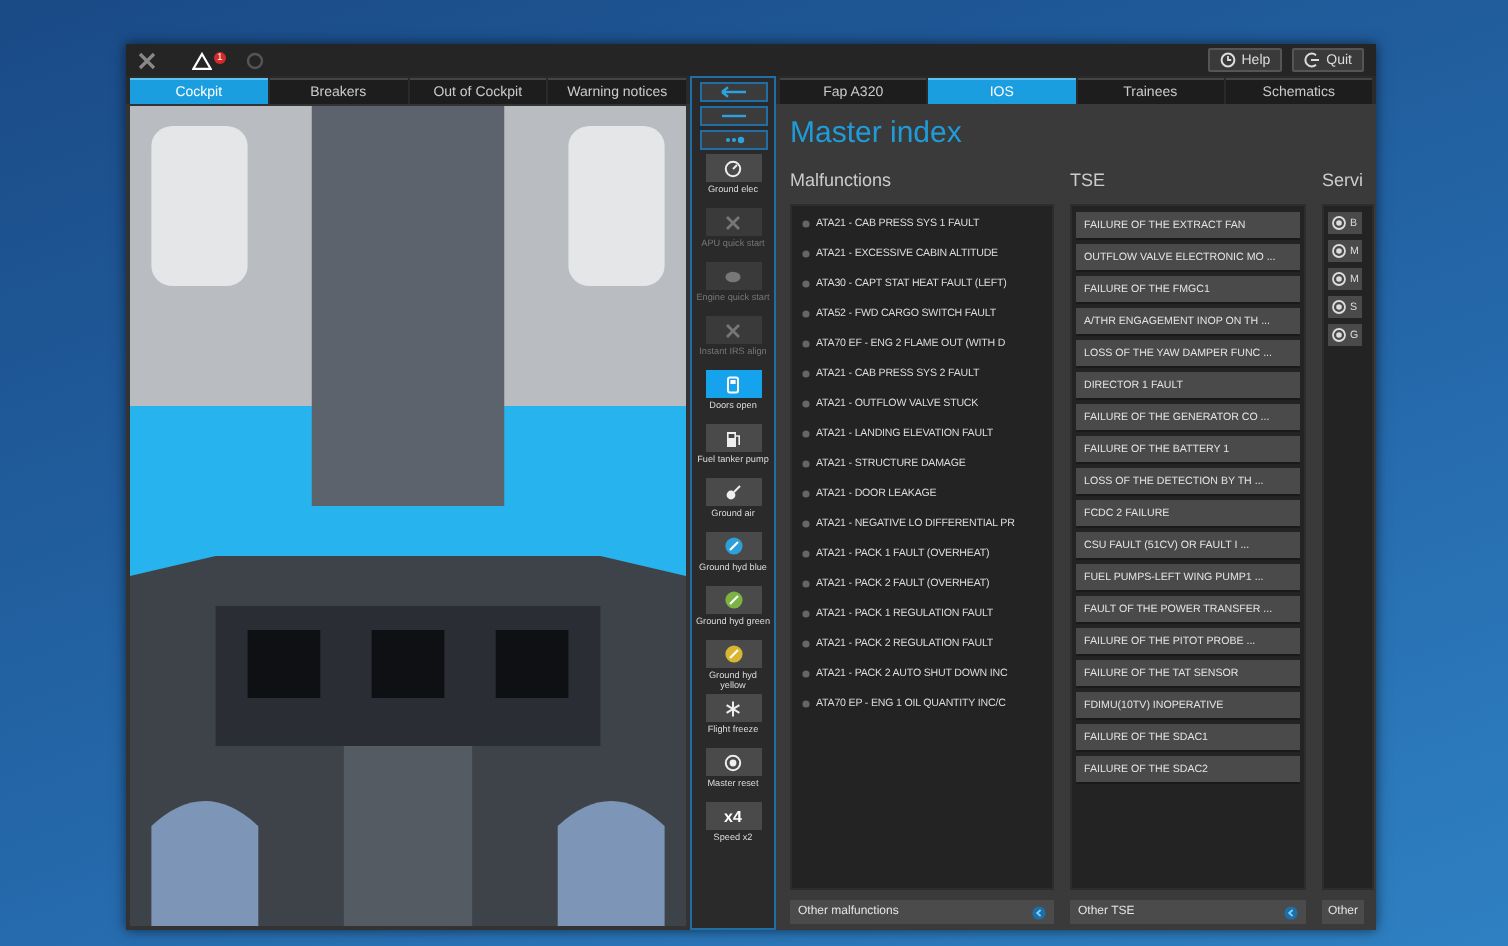 This screenshot has height=946, width=1508. What do you see at coordinates (733, 276) in the screenshot?
I see `engine-icon` at bounding box center [733, 276].